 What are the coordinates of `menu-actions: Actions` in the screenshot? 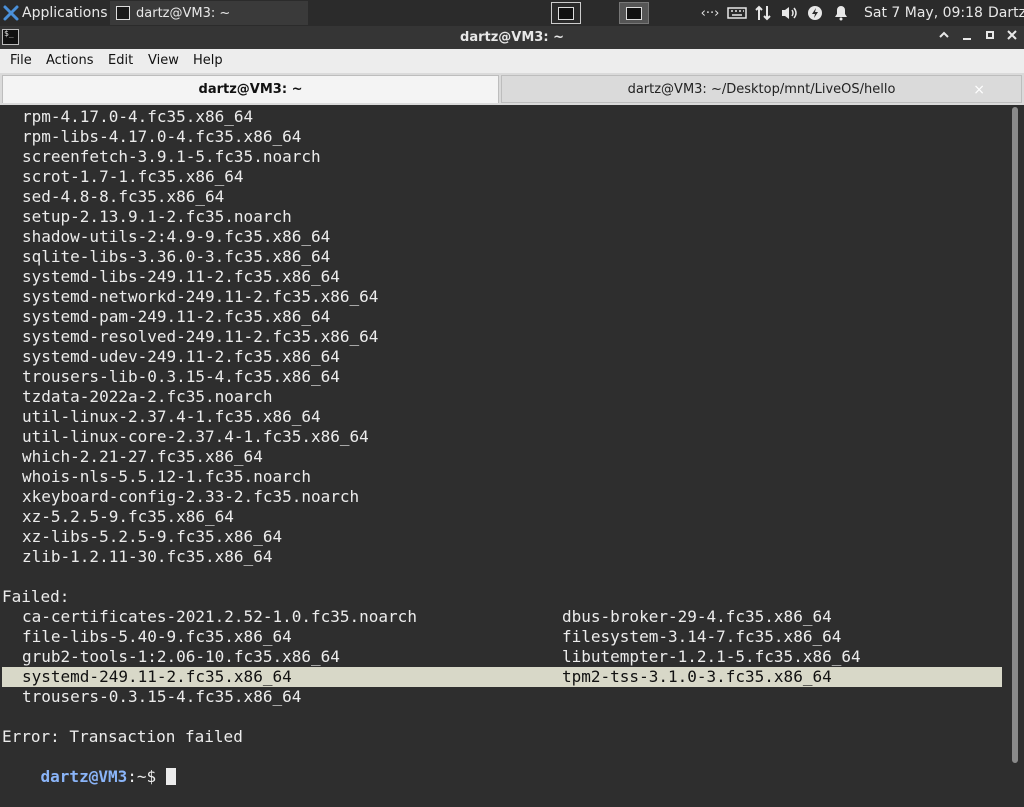 It's located at (70, 61).